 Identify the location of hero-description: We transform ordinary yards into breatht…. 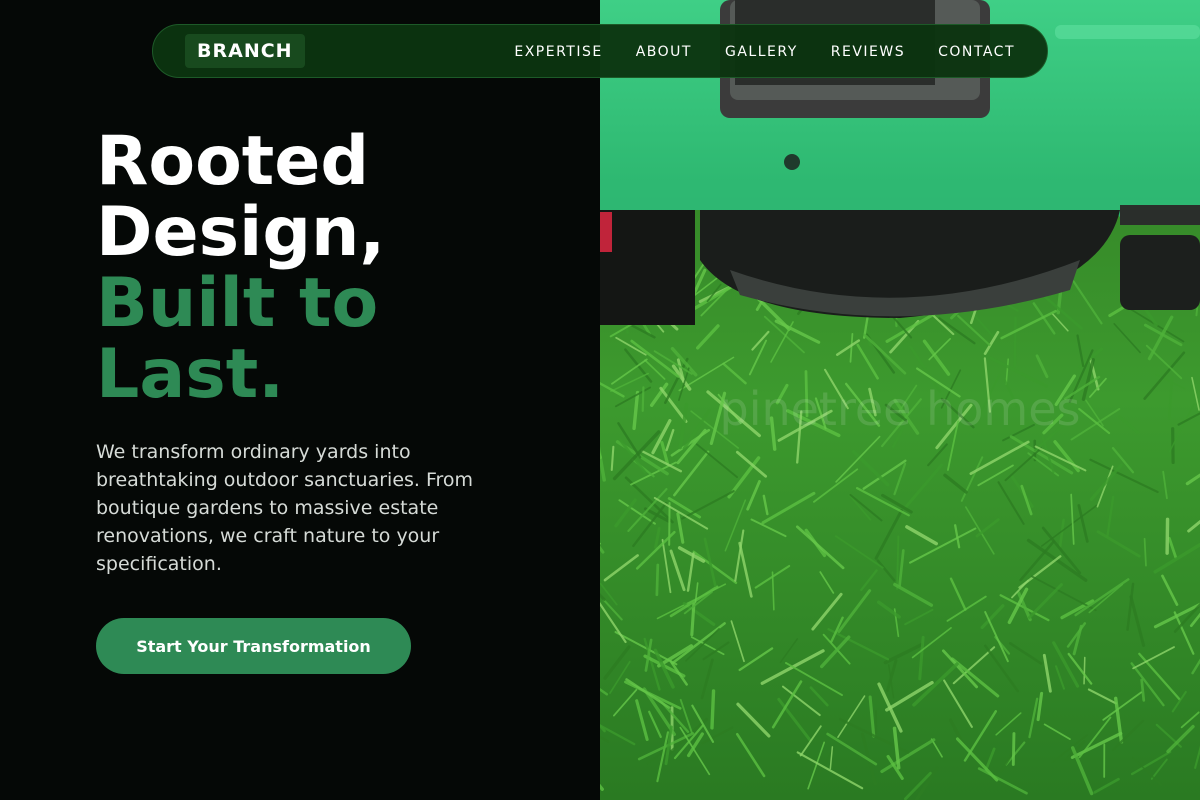
(285, 508).